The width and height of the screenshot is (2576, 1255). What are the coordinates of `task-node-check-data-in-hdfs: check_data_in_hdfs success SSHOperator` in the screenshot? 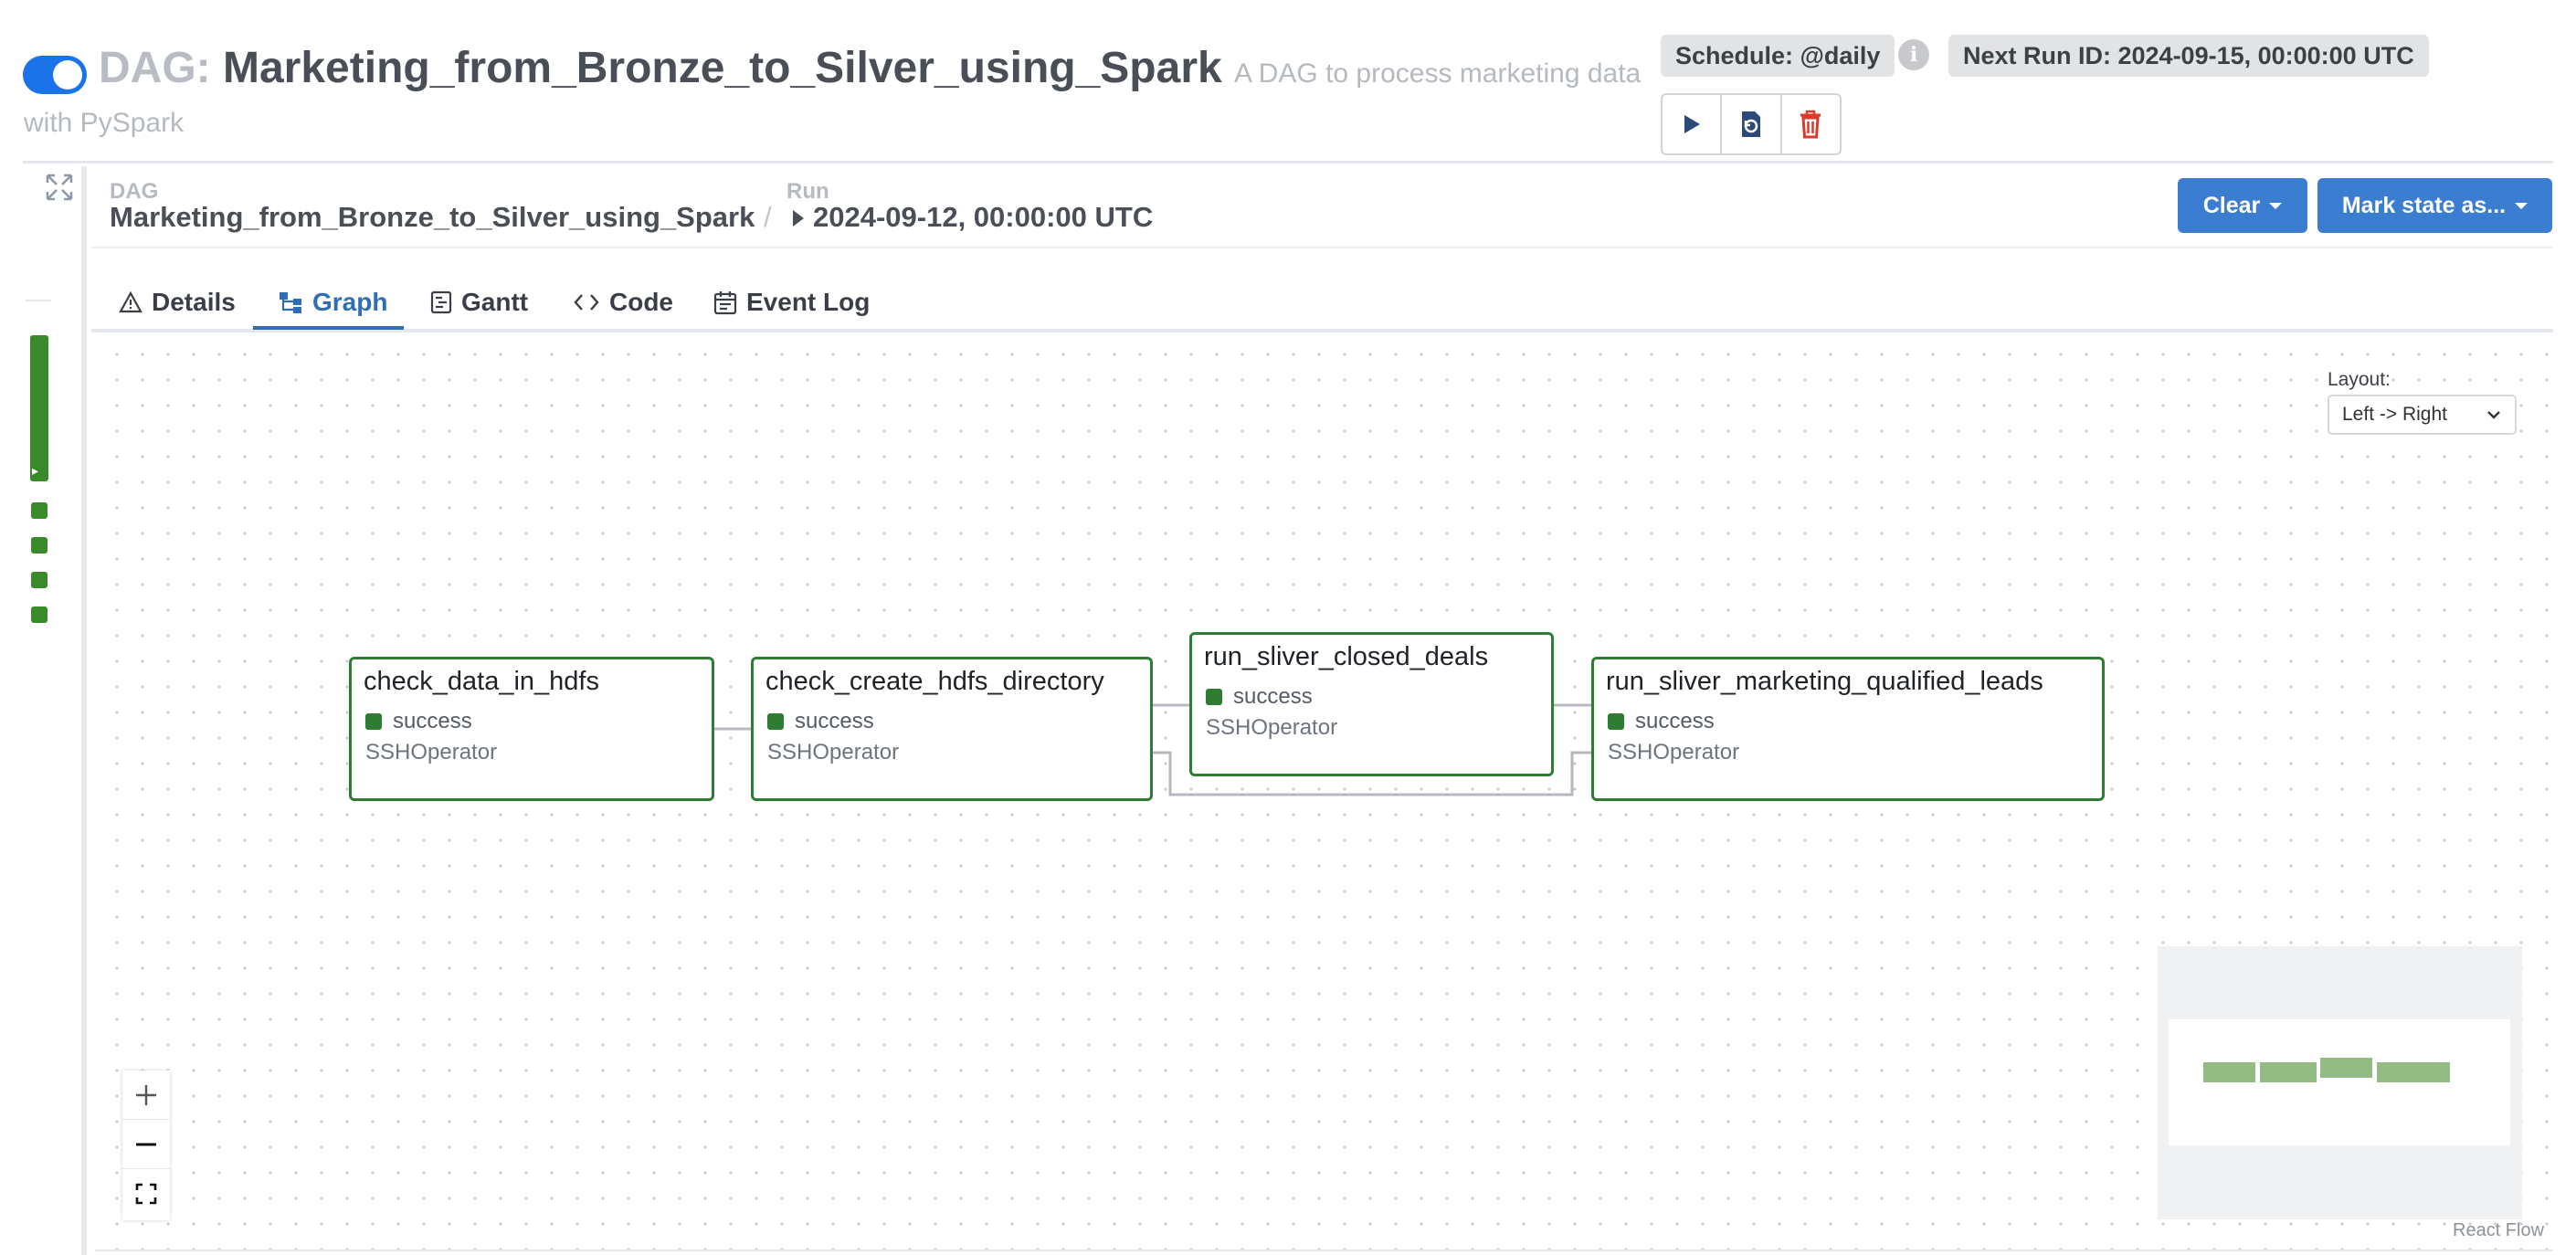 It's located at (531, 729).